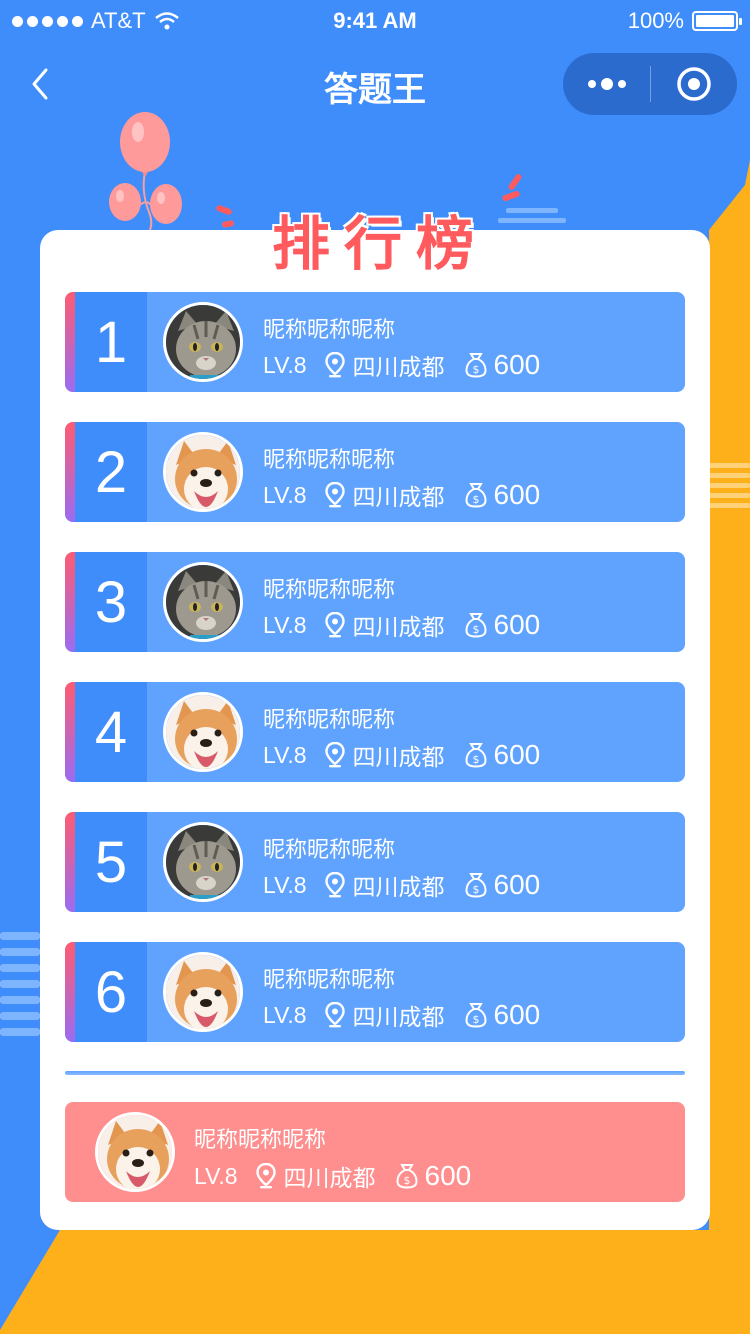 The width and height of the screenshot is (750, 1334). Describe the element at coordinates (448, 1175) in the screenshot. I see `my-score: 600` at that location.